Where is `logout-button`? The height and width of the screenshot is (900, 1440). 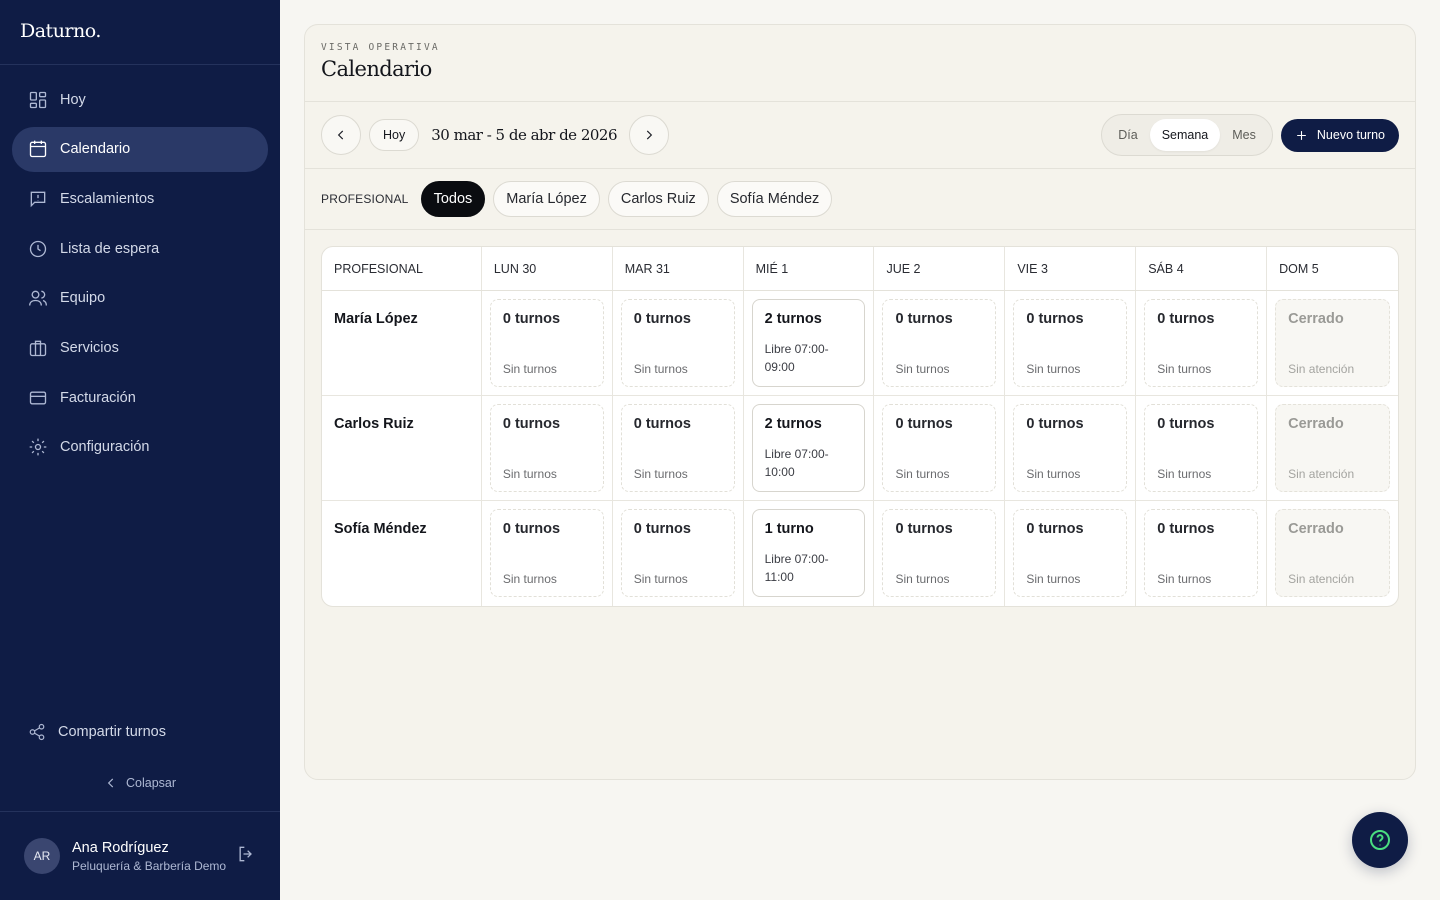
logout-button is located at coordinates (246, 856).